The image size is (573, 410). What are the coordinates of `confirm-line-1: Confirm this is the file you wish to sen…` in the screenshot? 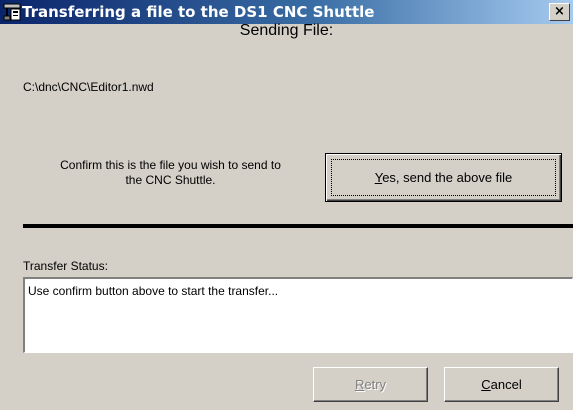 It's located at (170, 165).